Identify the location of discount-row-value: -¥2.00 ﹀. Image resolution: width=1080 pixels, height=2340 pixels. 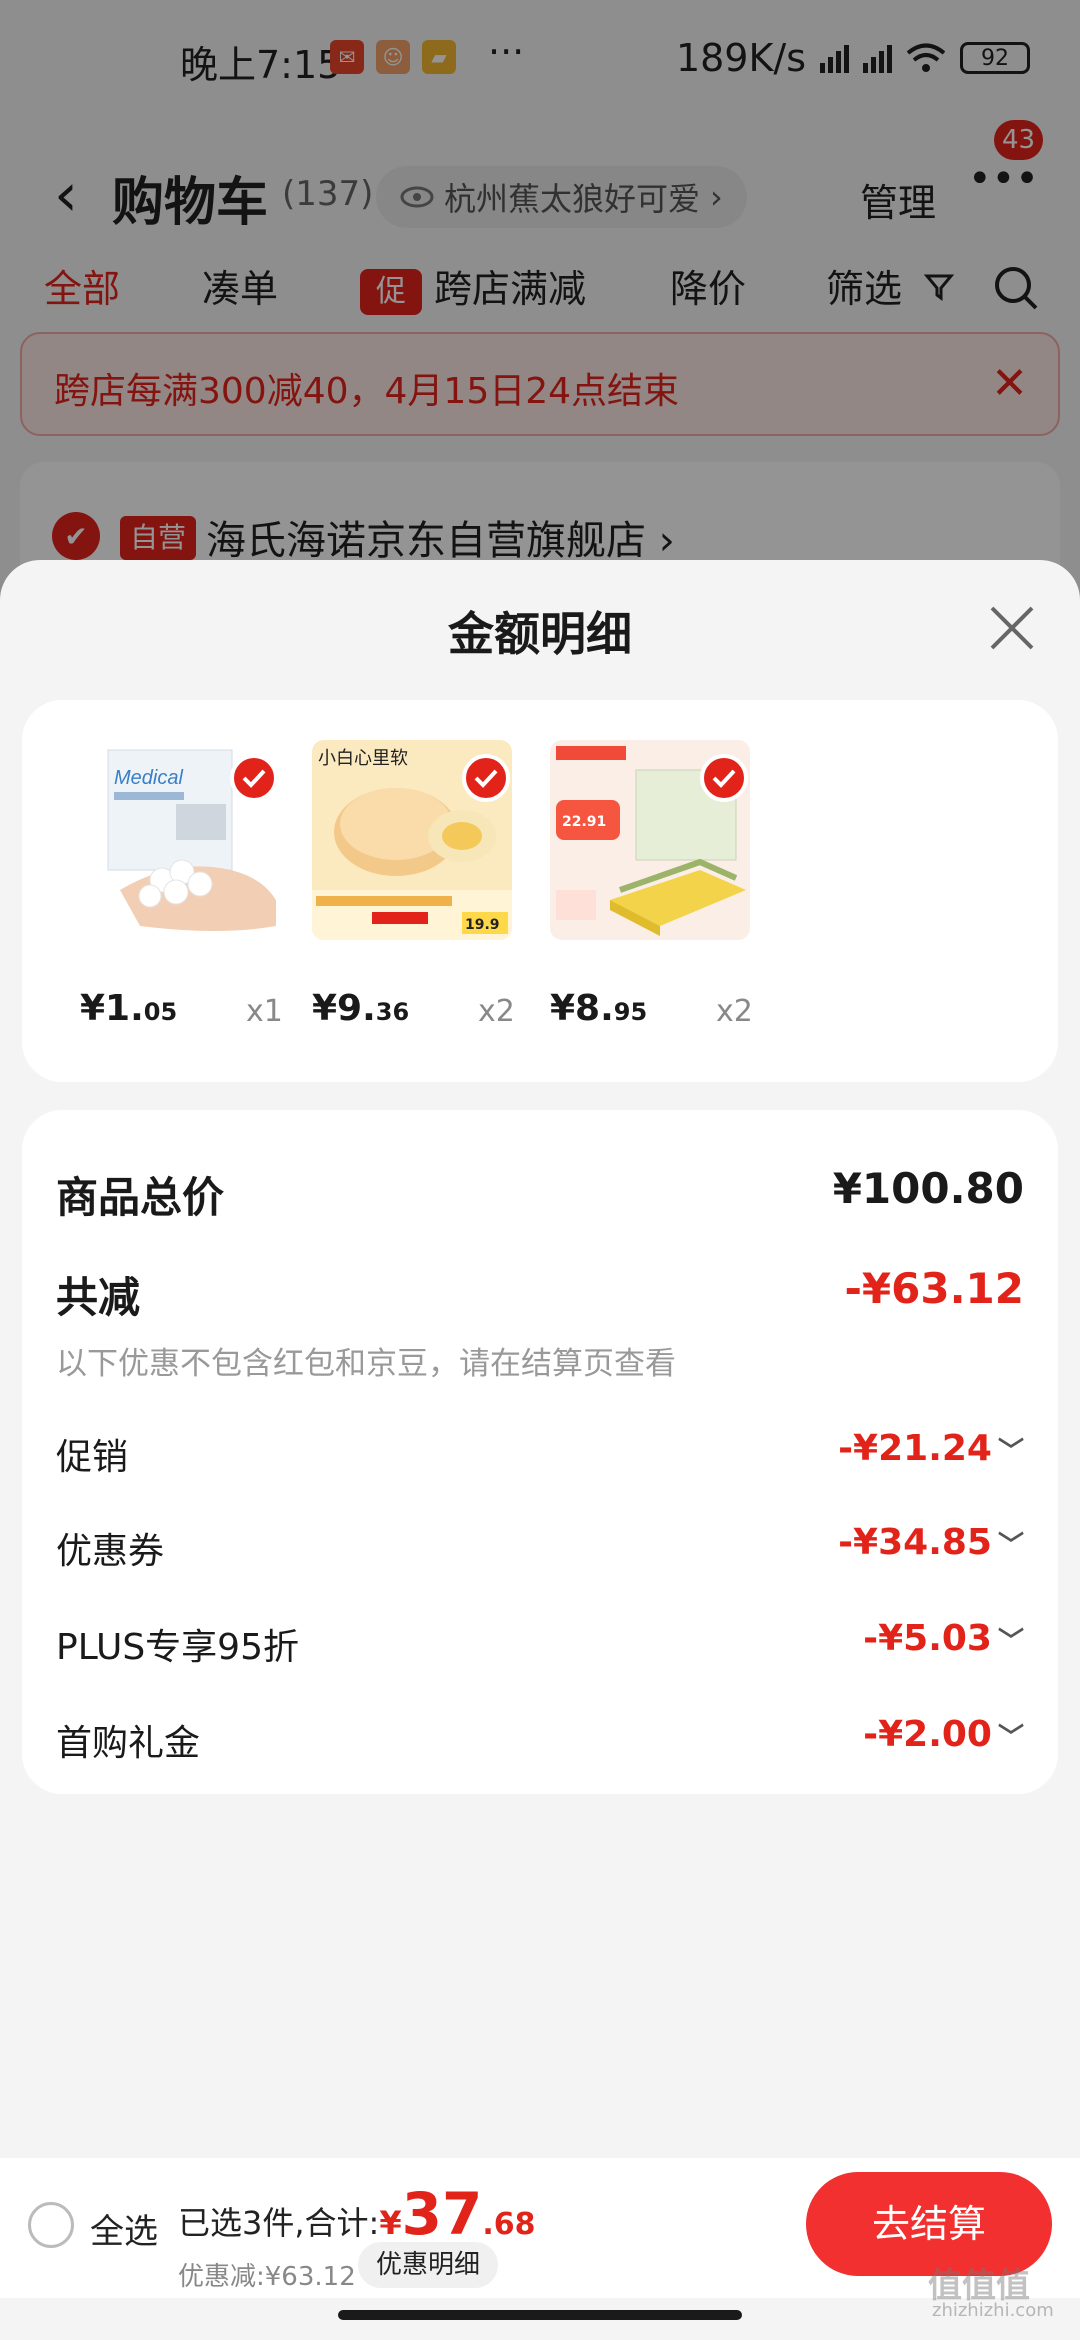
(943, 1734).